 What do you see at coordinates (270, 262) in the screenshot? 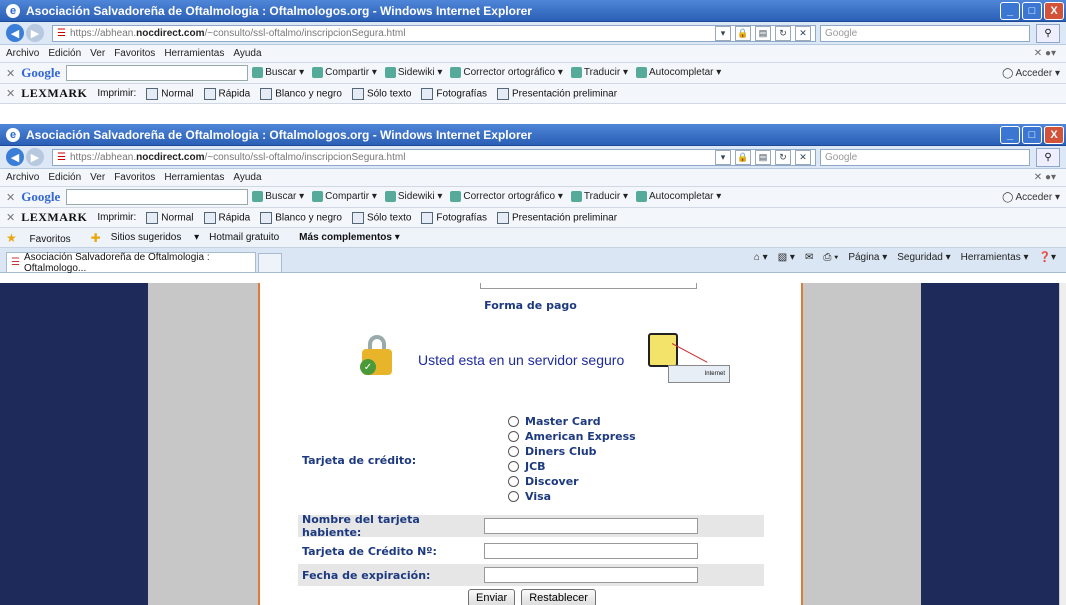
I see `new-tab-button` at bounding box center [270, 262].